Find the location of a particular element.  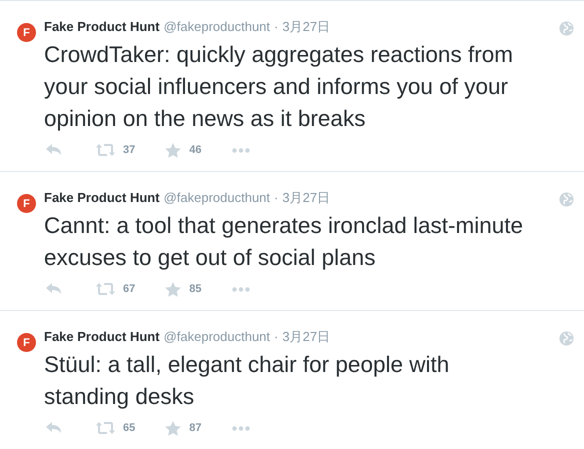

favorite-count: 85 is located at coordinates (195, 289).